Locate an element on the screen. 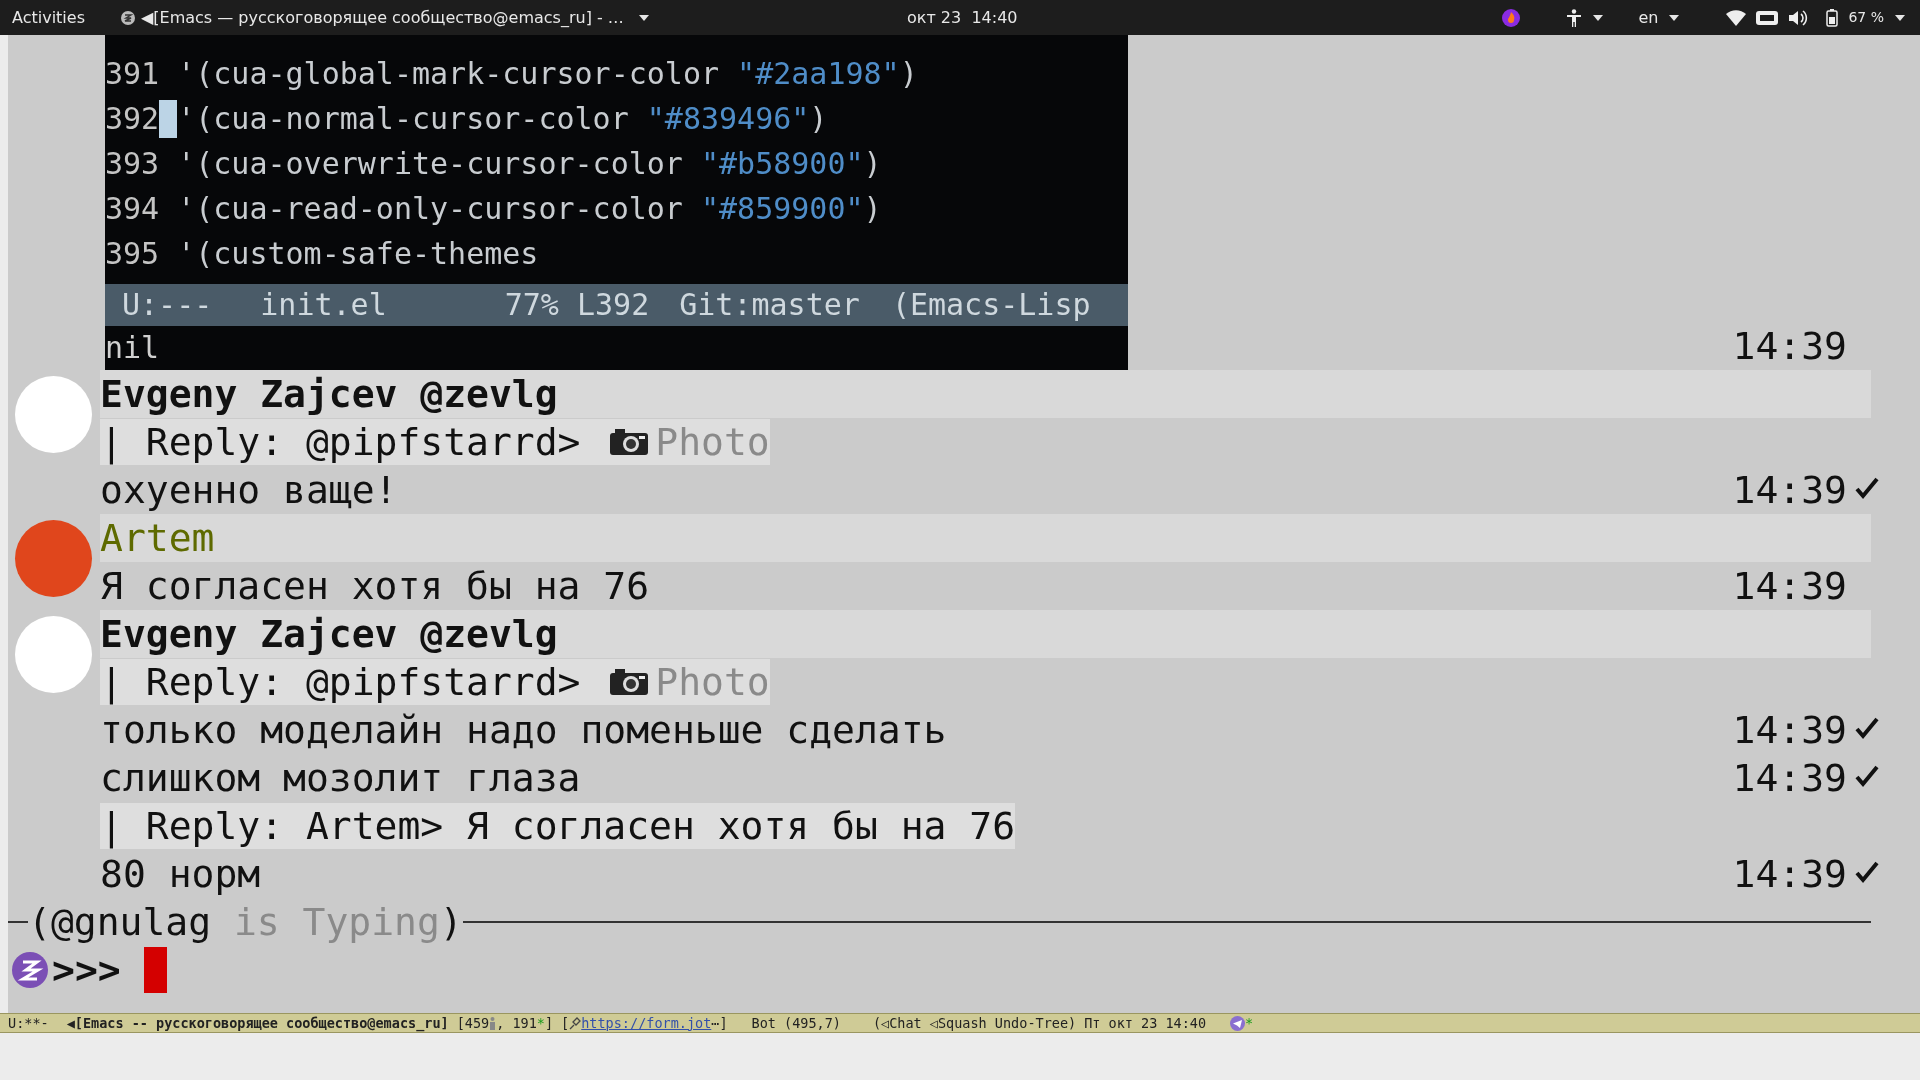  mode-line-item: Git:master is located at coordinates (769, 305).